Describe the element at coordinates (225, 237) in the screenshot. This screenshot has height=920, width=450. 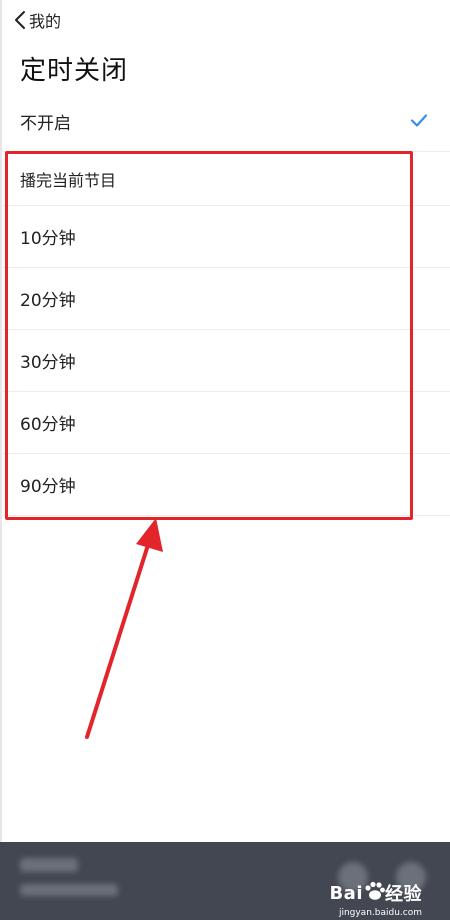
I see `option-10min: 10分钟` at that location.